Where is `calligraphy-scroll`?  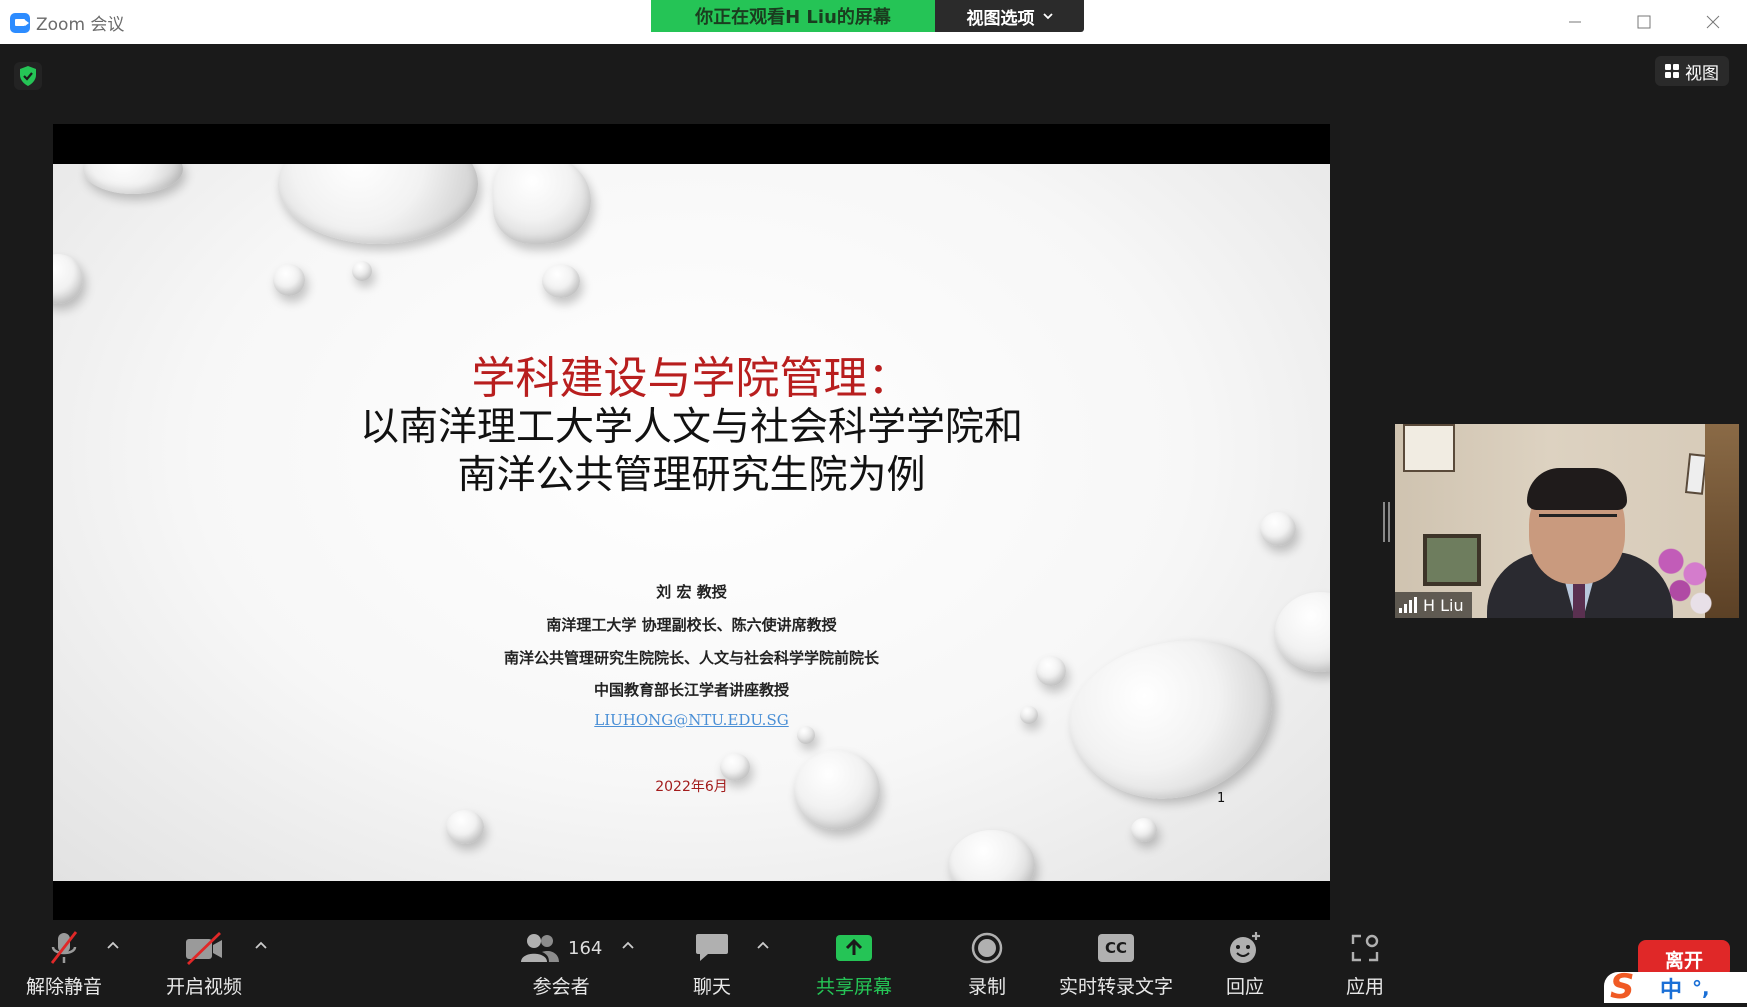 calligraphy-scroll is located at coordinates (1429, 448).